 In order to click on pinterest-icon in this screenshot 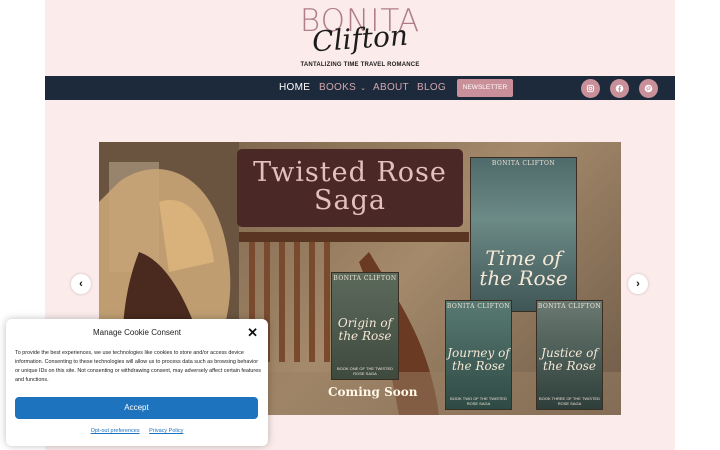, I will do `click(648, 88)`.